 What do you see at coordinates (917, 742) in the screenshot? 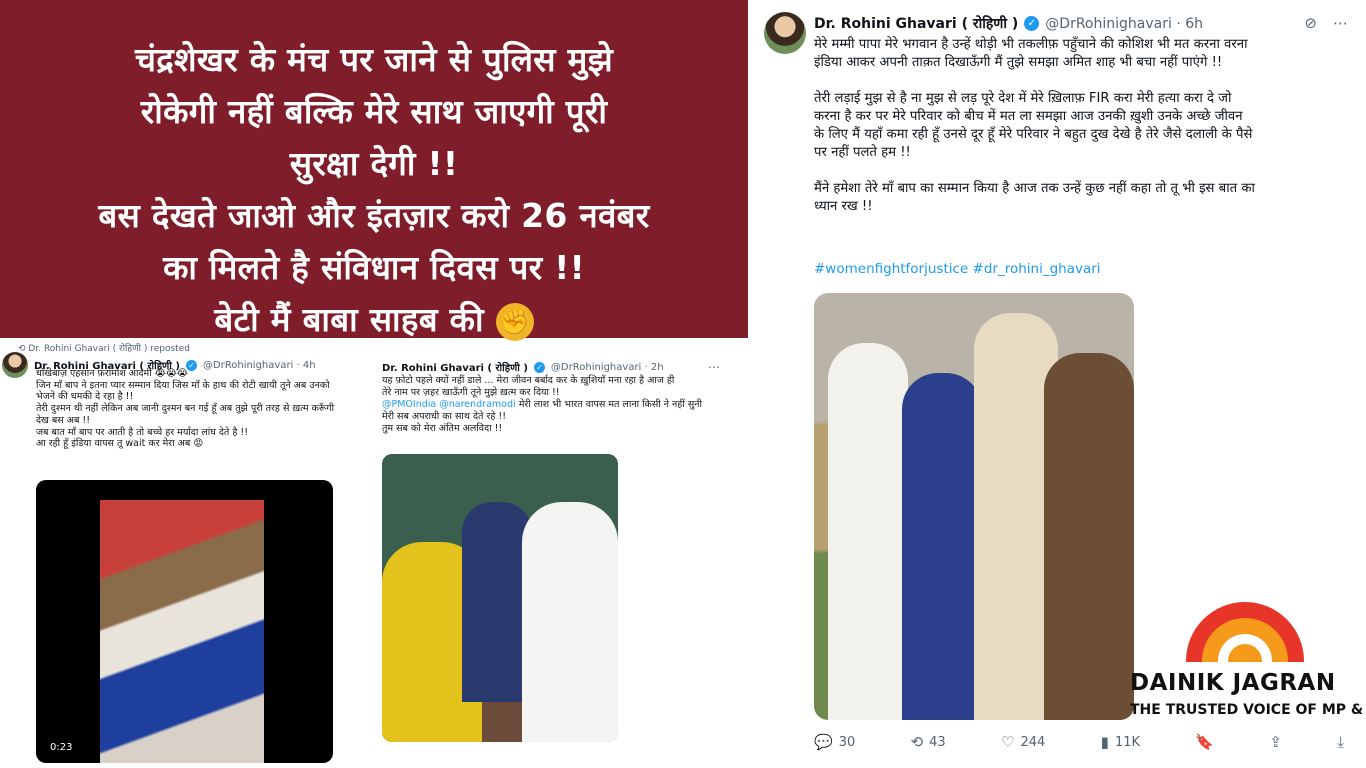
I see `retweet-icon: ⟲` at bounding box center [917, 742].